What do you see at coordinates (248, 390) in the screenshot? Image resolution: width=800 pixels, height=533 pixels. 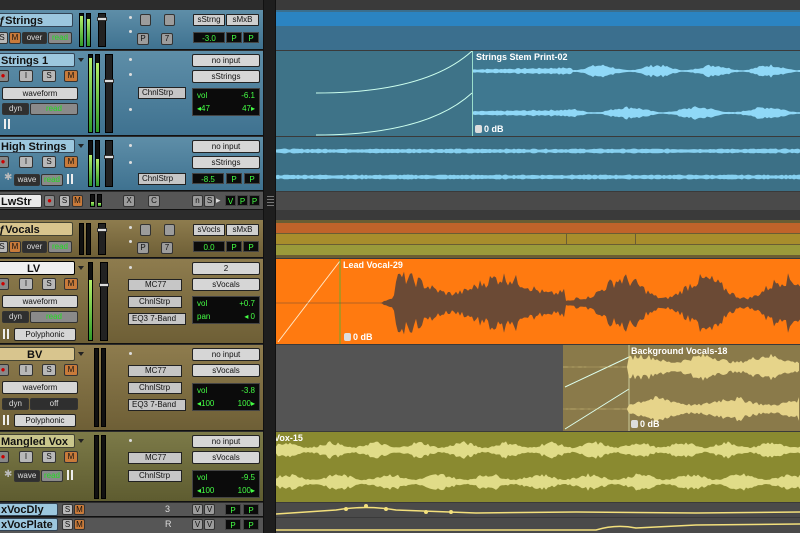 I see `volume-value: -3.8` at bounding box center [248, 390].